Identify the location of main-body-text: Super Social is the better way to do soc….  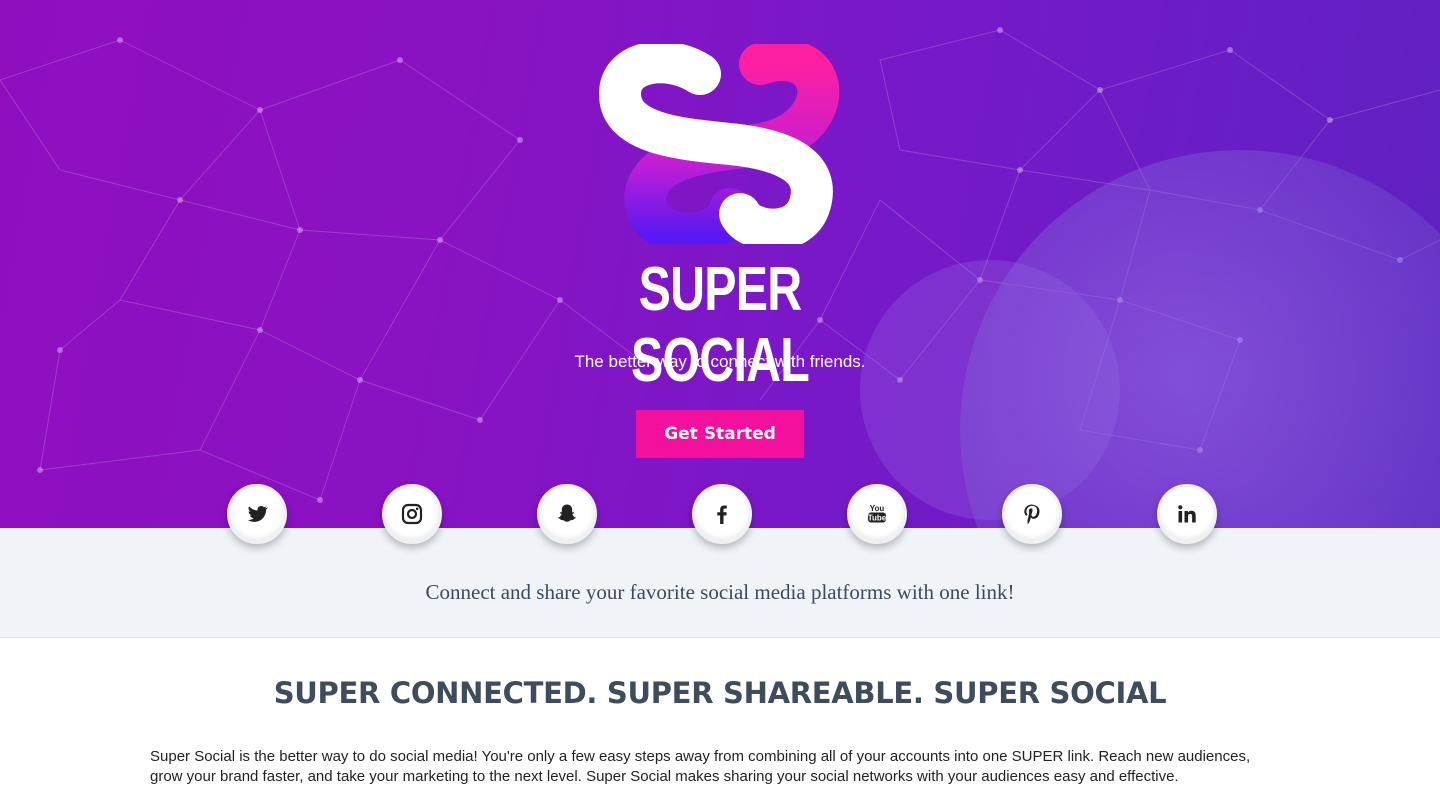
(700, 766).